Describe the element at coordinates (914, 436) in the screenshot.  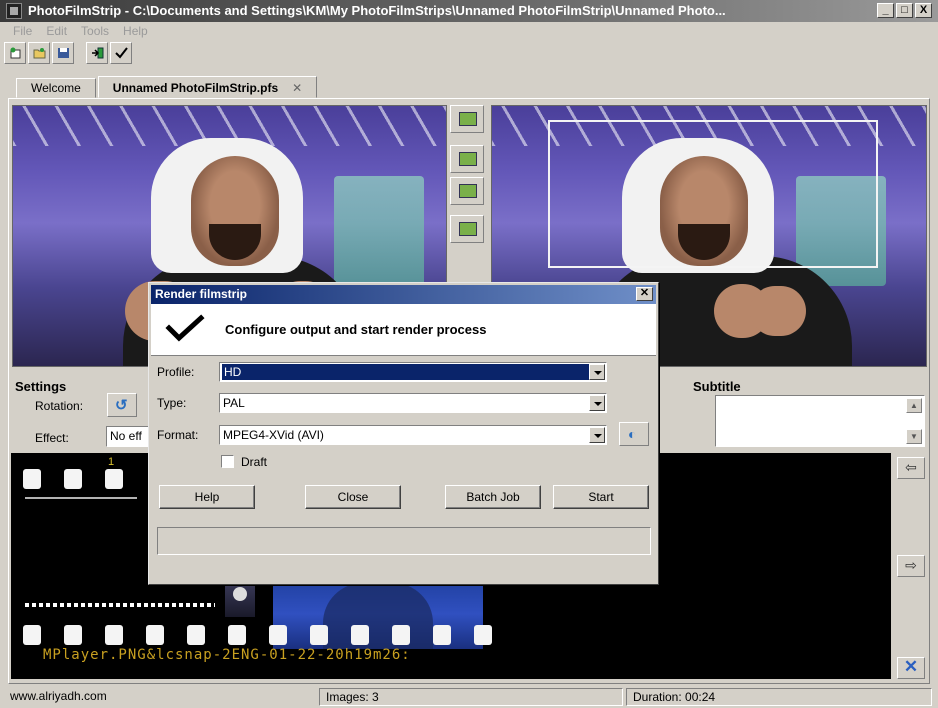
I see `scroll-down-icon: ▼` at that location.